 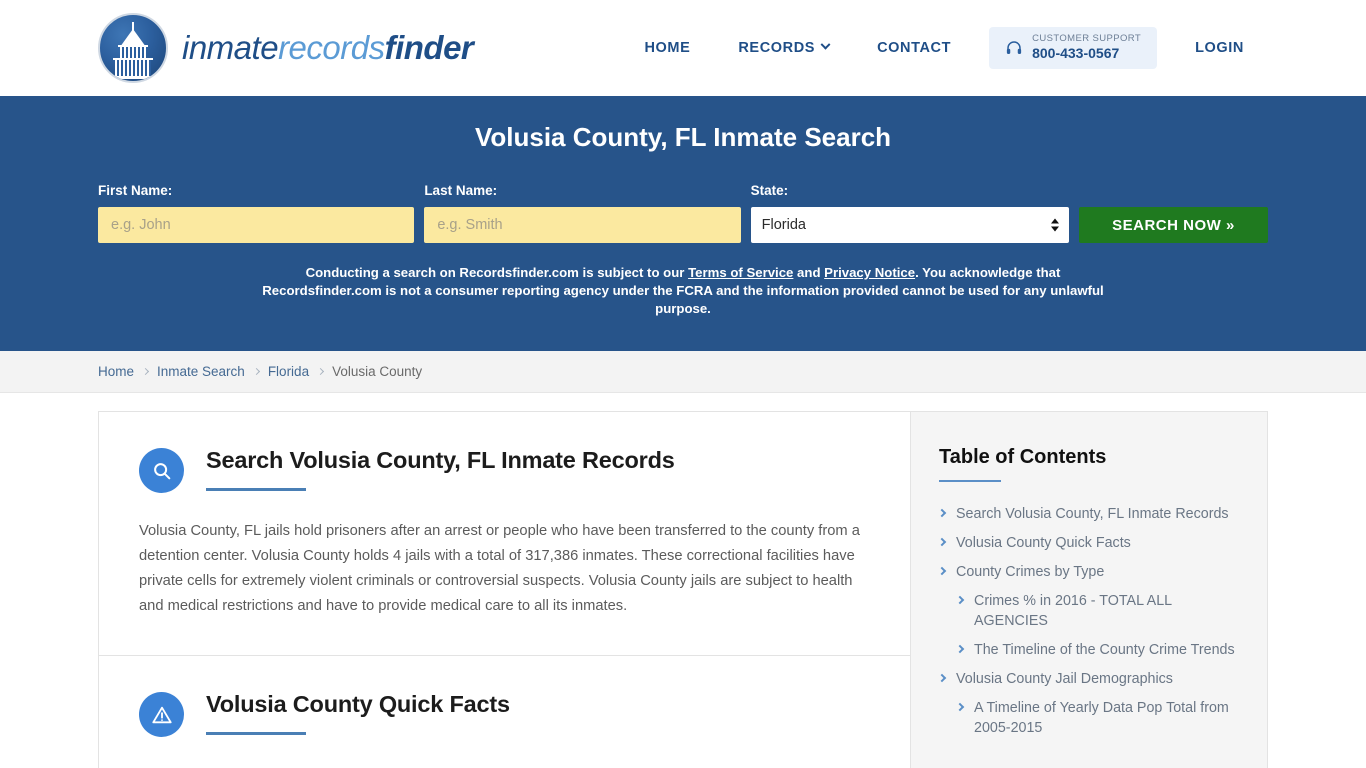 What do you see at coordinates (256, 225) in the screenshot?
I see `first-name-input` at bounding box center [256, 225].